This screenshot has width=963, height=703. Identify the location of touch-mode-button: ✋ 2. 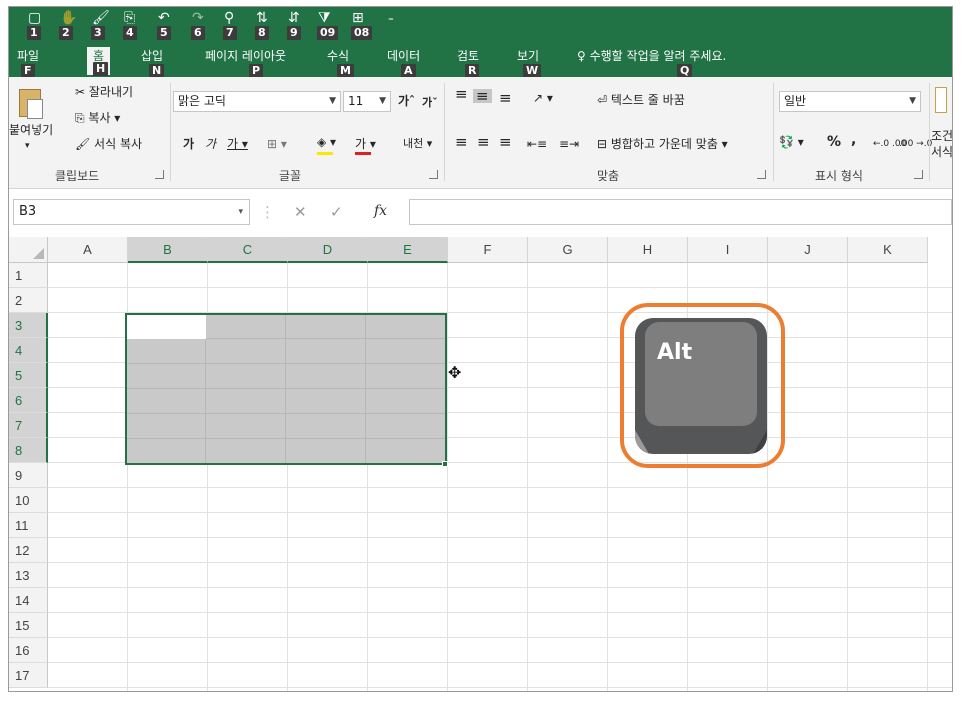
(69, 25).